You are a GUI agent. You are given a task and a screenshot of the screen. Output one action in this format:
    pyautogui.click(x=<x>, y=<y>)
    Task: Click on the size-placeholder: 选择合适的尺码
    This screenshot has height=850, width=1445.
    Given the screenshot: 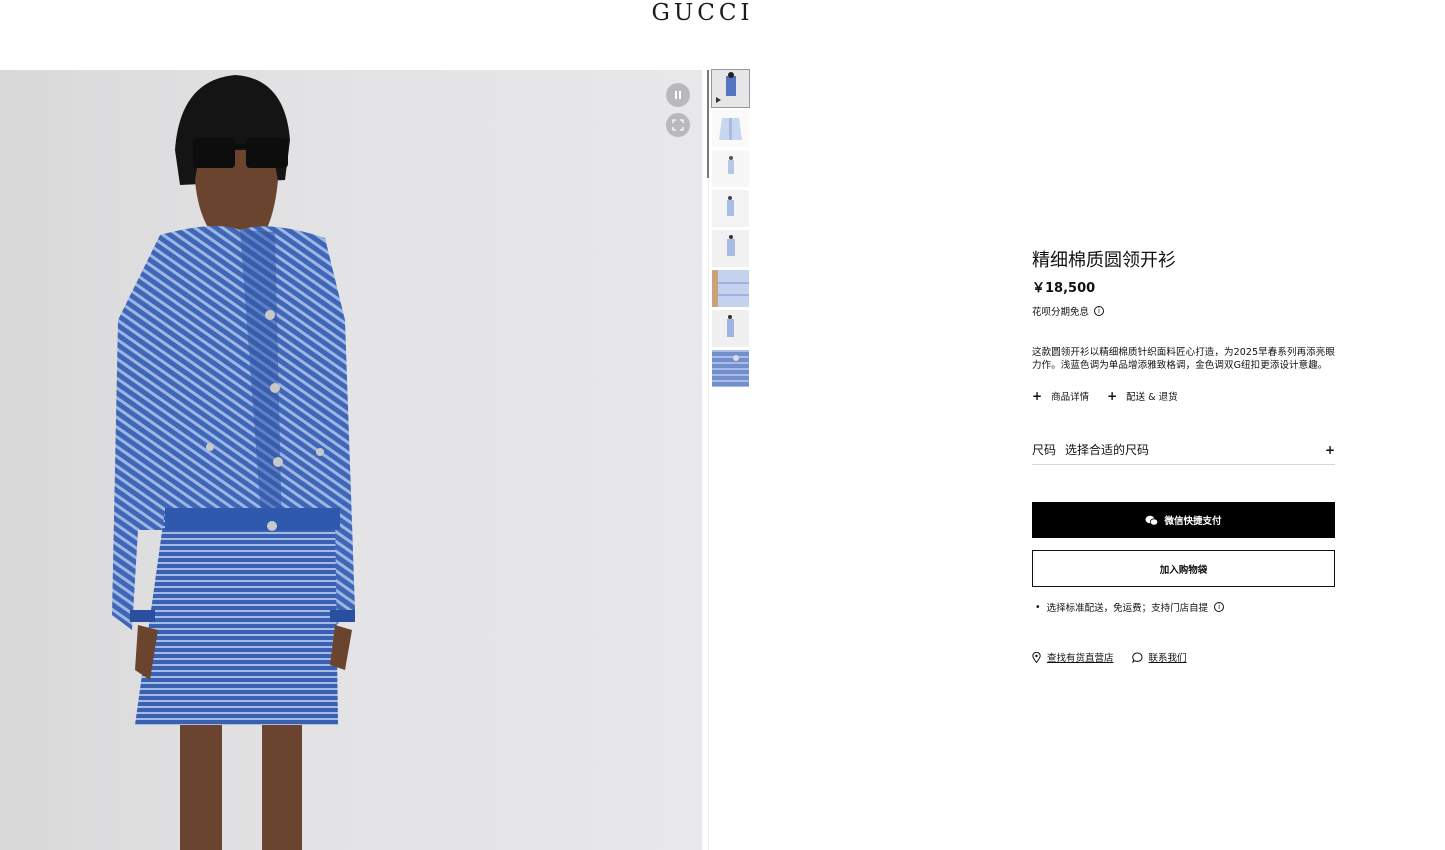 What is the action you would take?
    pyautogui.click(x=1107, y=450)
    